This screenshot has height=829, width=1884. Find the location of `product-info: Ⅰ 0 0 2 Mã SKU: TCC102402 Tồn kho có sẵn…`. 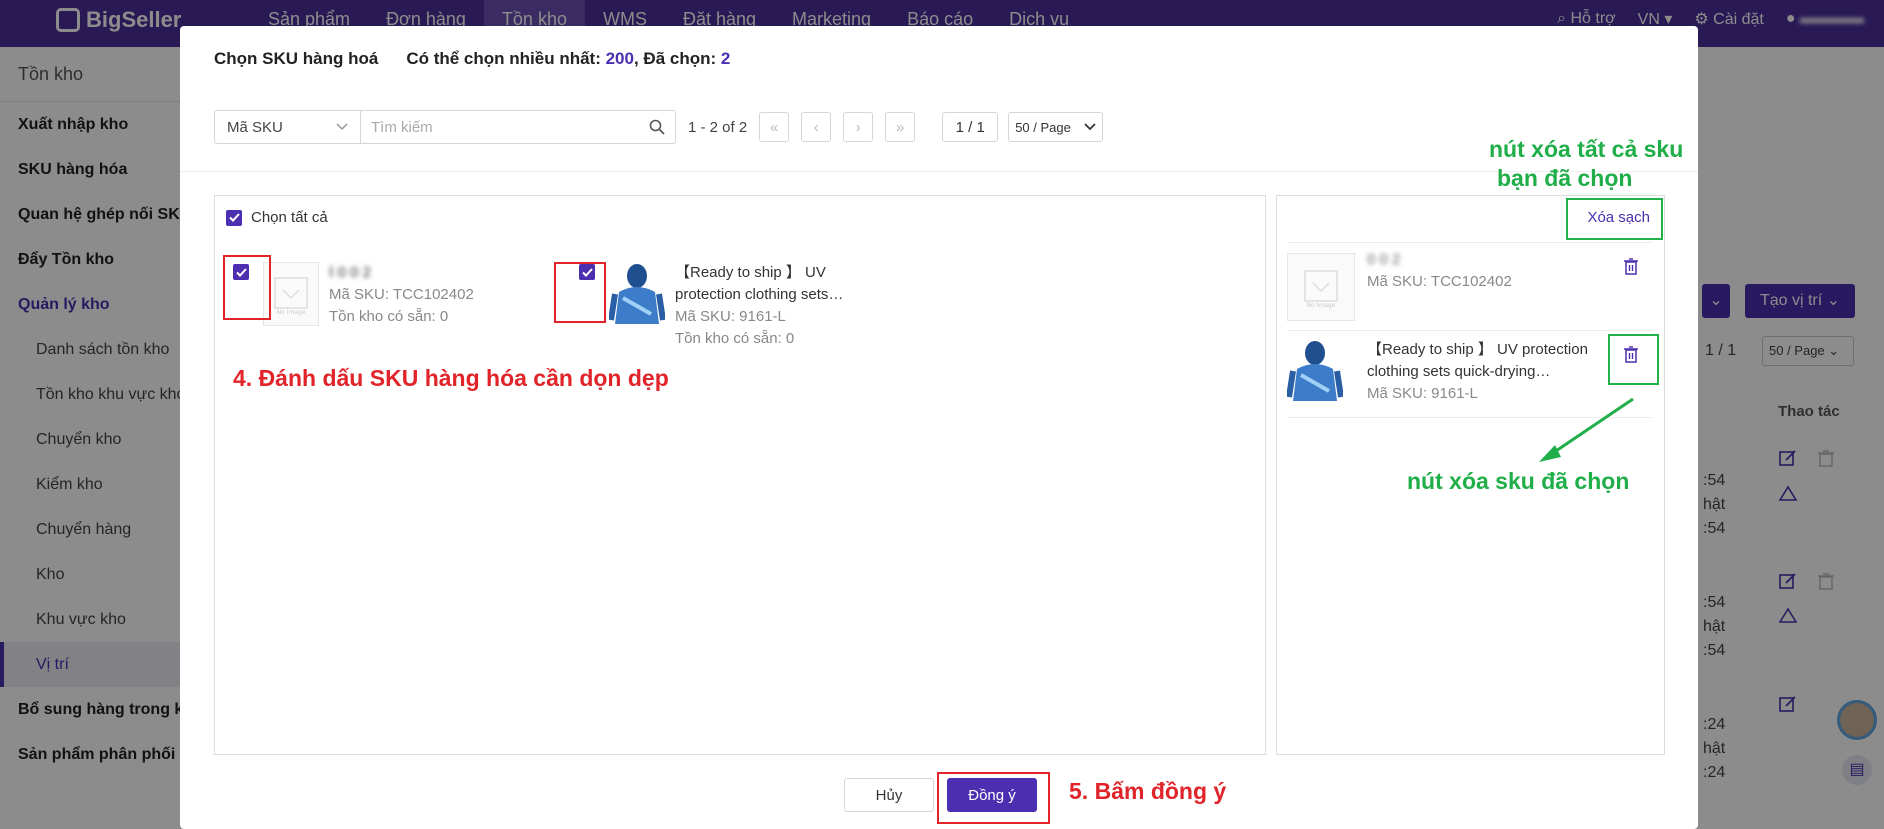

product-info: Ⅰ 0 0 2 Mã SKU: TCC102402 Tồn kho có sẵn… is located at coordinates (419, 295).